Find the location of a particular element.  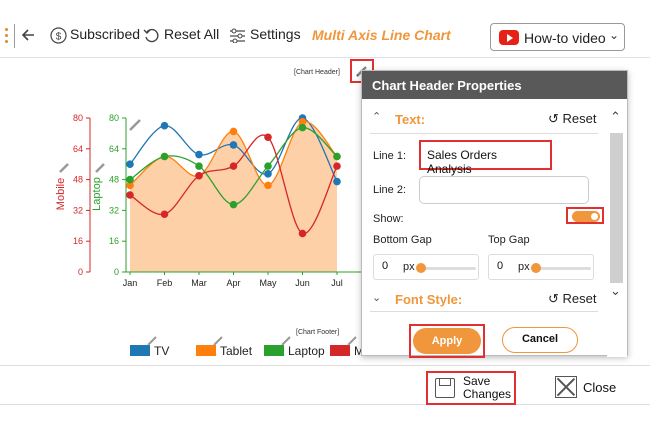

legend-swatch-mobile is located at coordinates (340, 350).